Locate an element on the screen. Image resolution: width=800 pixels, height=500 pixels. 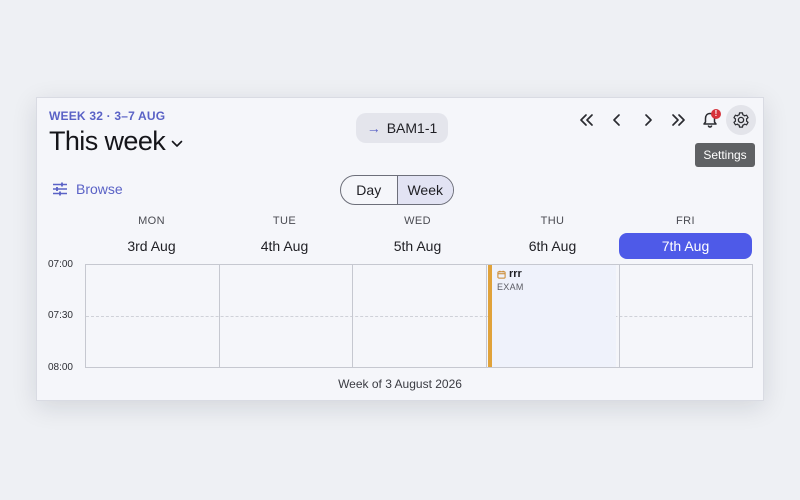
gear-icon is located at coordinates (741, 120).